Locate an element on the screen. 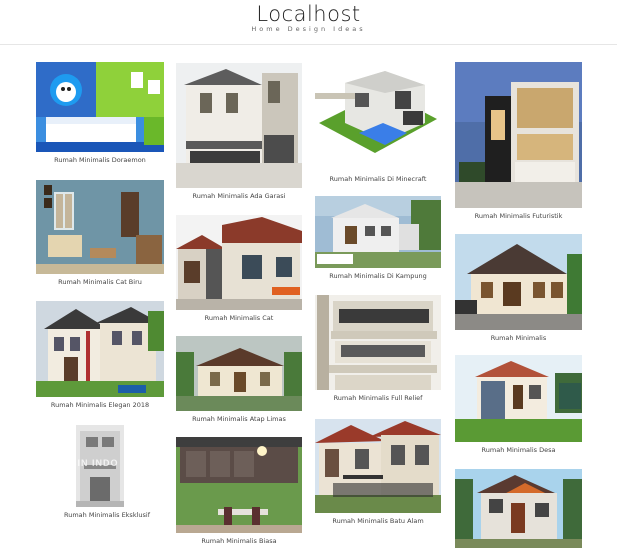 The height and width of the screenshot is (548, 617). post-card is located at coordinates (518, 508).